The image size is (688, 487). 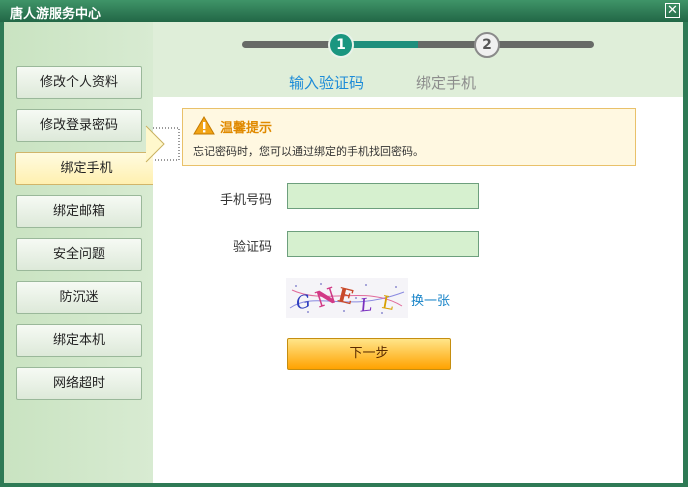 I want to click on notice-title: 温馨提示, so click(x=246, y=128).